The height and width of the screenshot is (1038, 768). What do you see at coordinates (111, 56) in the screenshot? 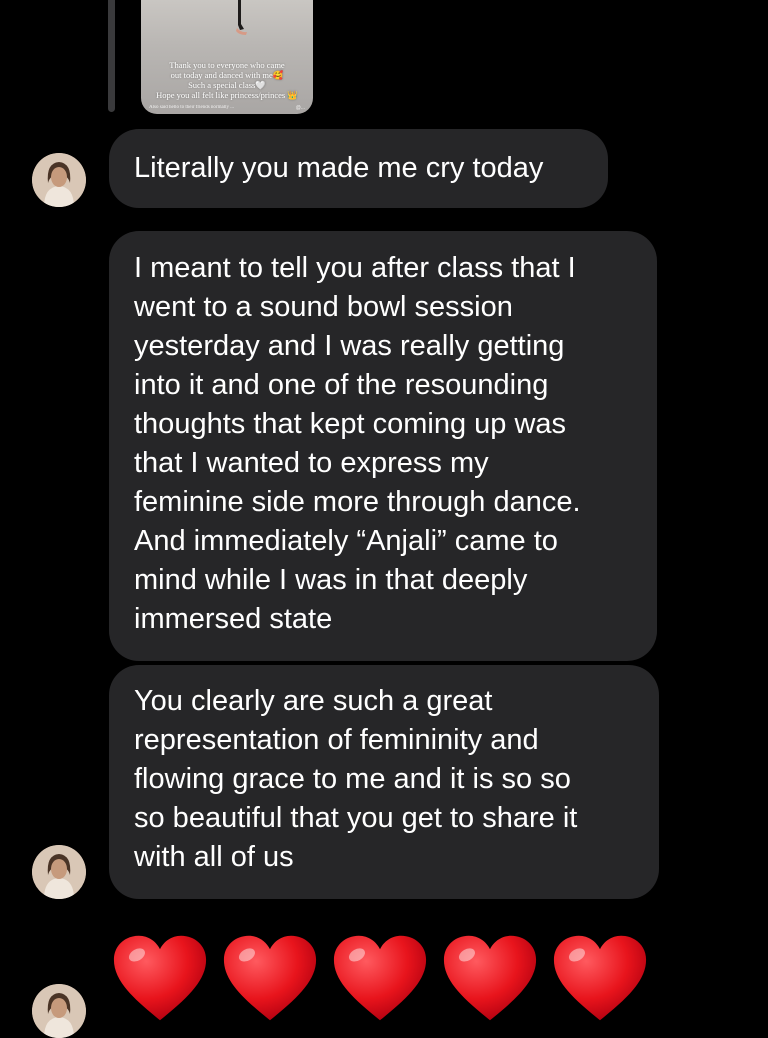
I see `story-reply-bar` at bounding box center [111, 56].